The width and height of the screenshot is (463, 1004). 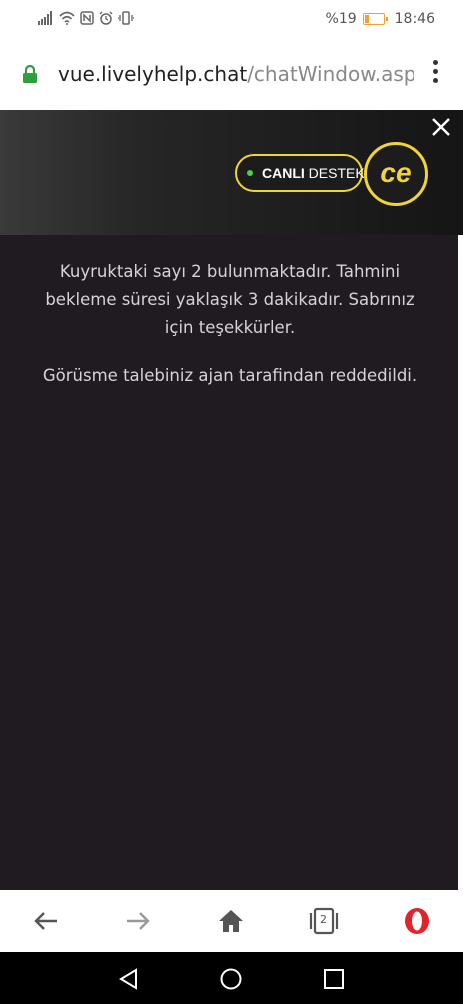 What do you see at coordinates (435, 74) in the screenshot?
I see `browser-menu-button` at bounding box center [435, 74].